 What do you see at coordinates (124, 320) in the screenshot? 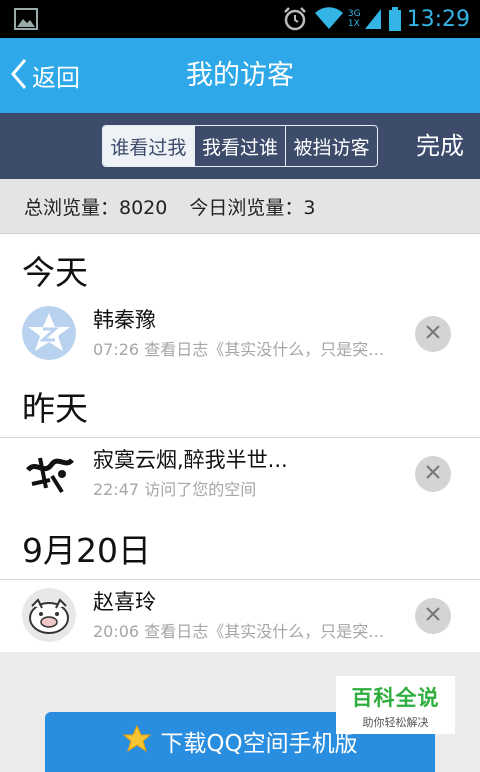
I see `visitor-name: 韩秦豫` at bounding box center [124, 320].